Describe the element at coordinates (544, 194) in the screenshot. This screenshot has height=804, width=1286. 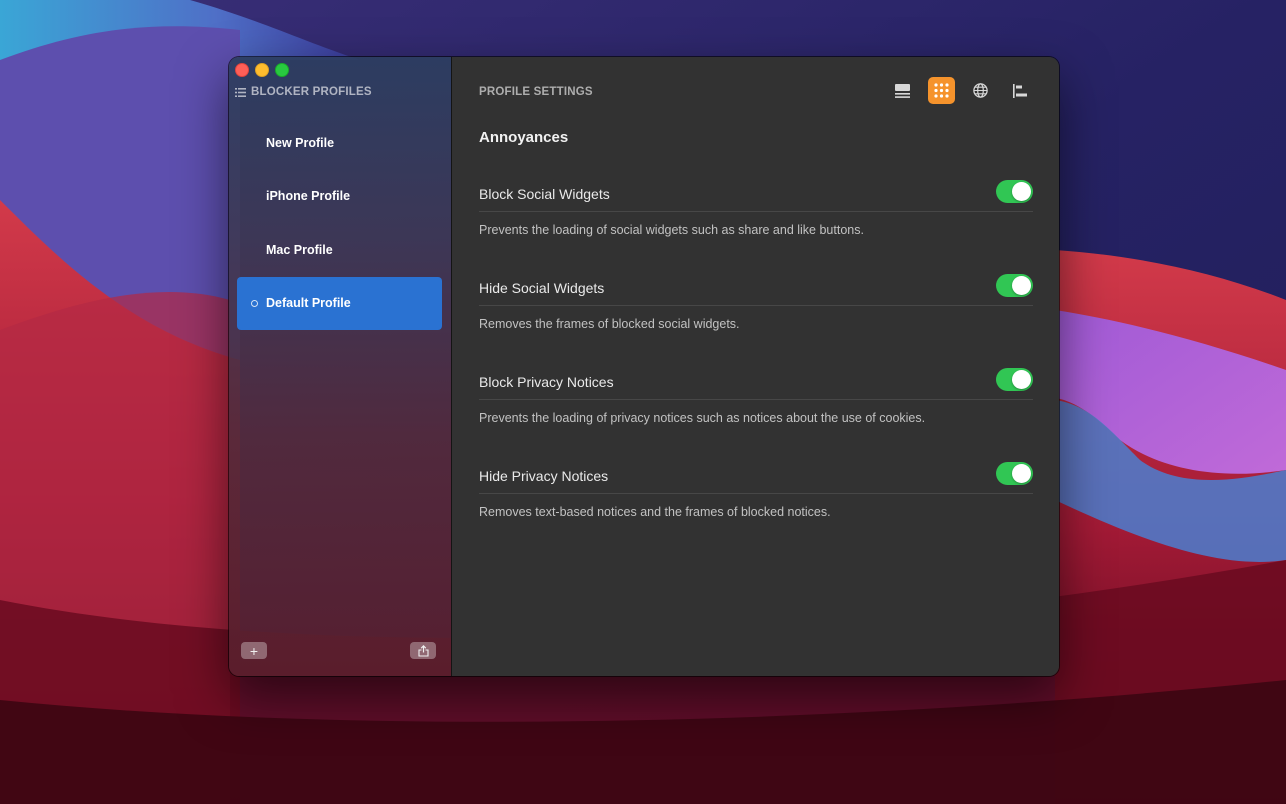
I see `setting-title: Block Social Widgets` at that location.